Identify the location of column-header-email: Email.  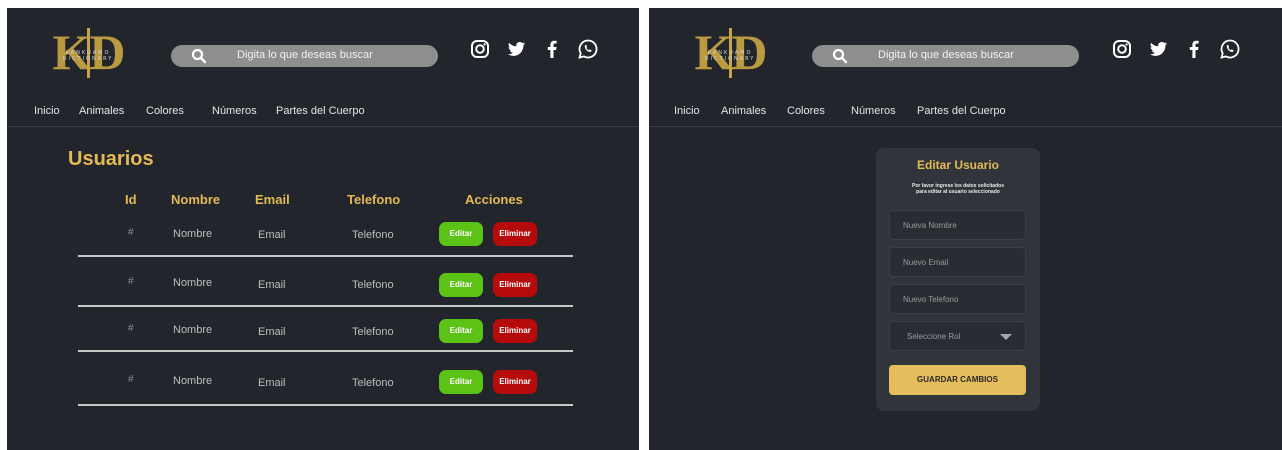
(272, 199).